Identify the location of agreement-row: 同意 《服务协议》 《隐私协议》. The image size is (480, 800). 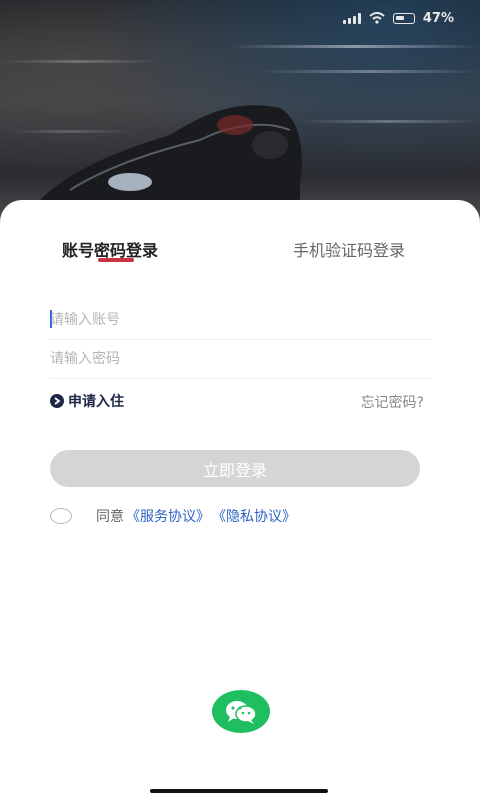
(174, 516).